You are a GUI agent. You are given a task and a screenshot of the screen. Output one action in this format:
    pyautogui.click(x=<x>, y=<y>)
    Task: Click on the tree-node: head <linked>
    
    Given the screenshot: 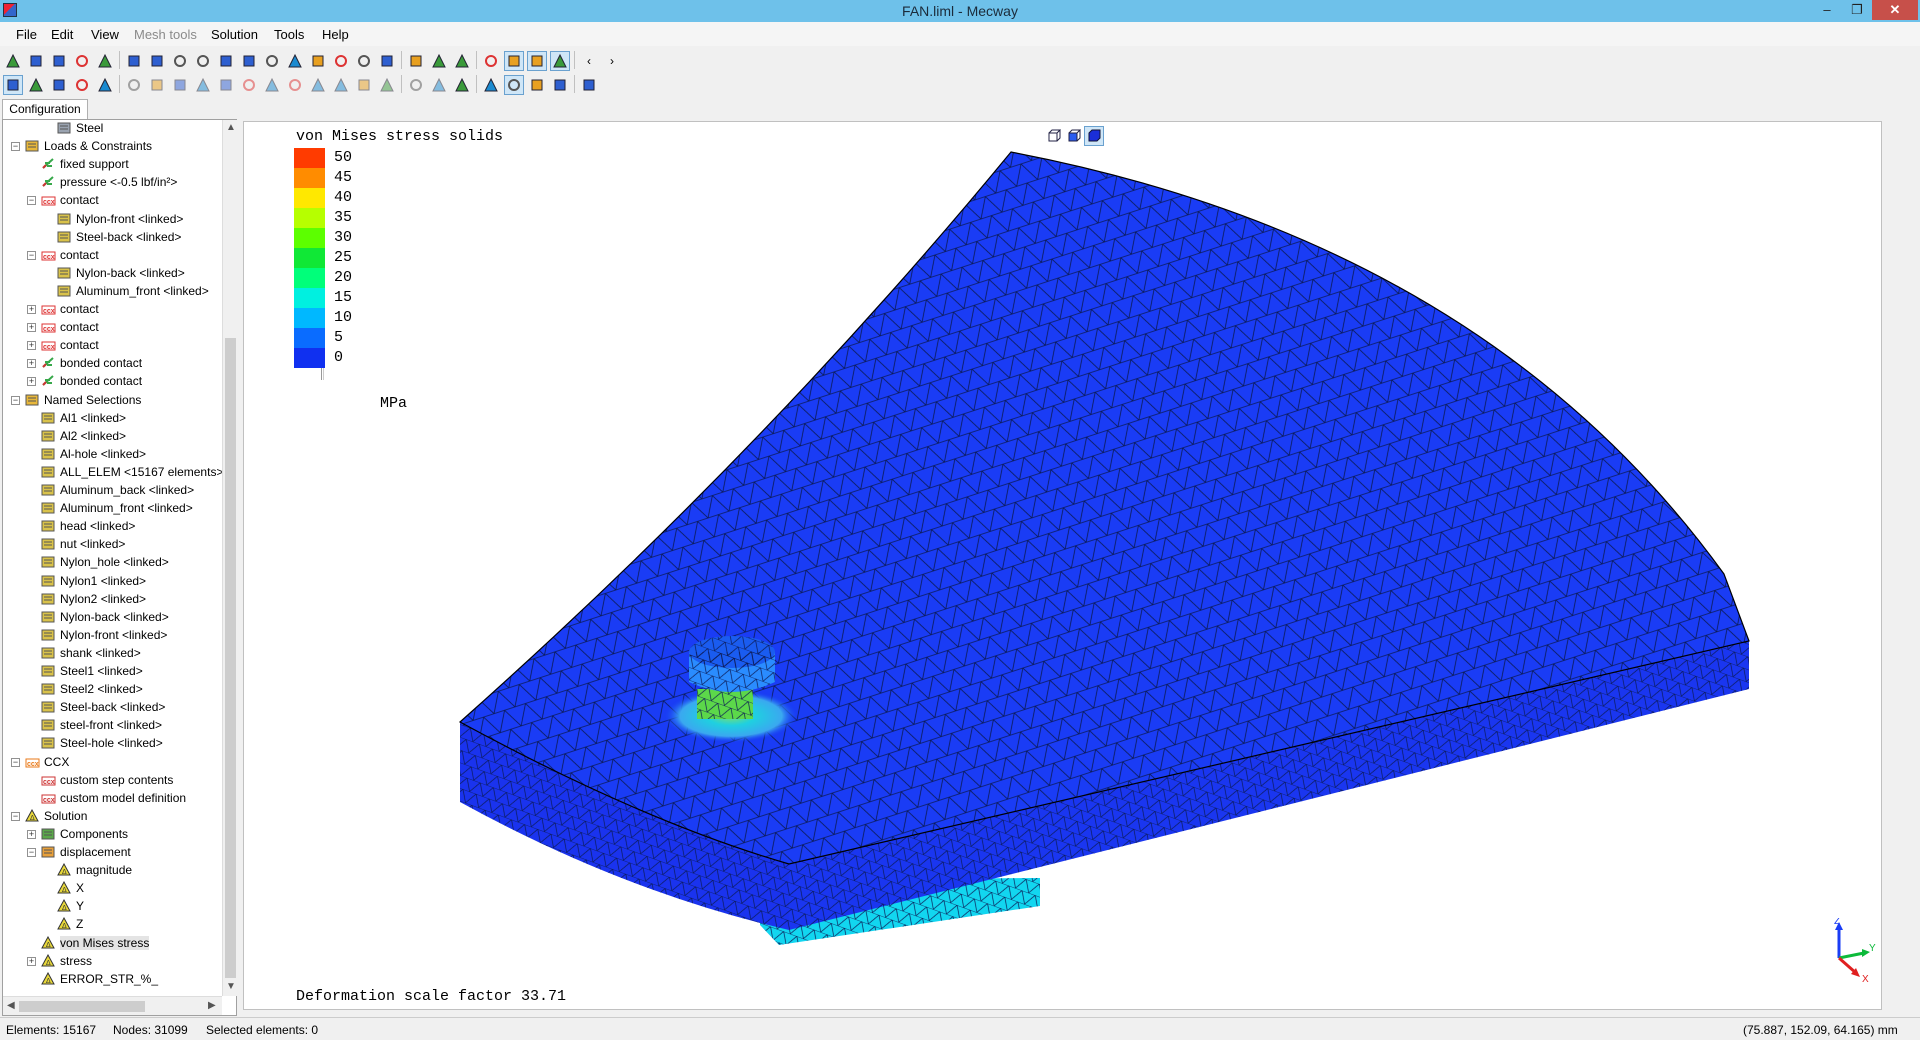 What is the action you would take?
    pyautogui.click(x=88, y=526)
    